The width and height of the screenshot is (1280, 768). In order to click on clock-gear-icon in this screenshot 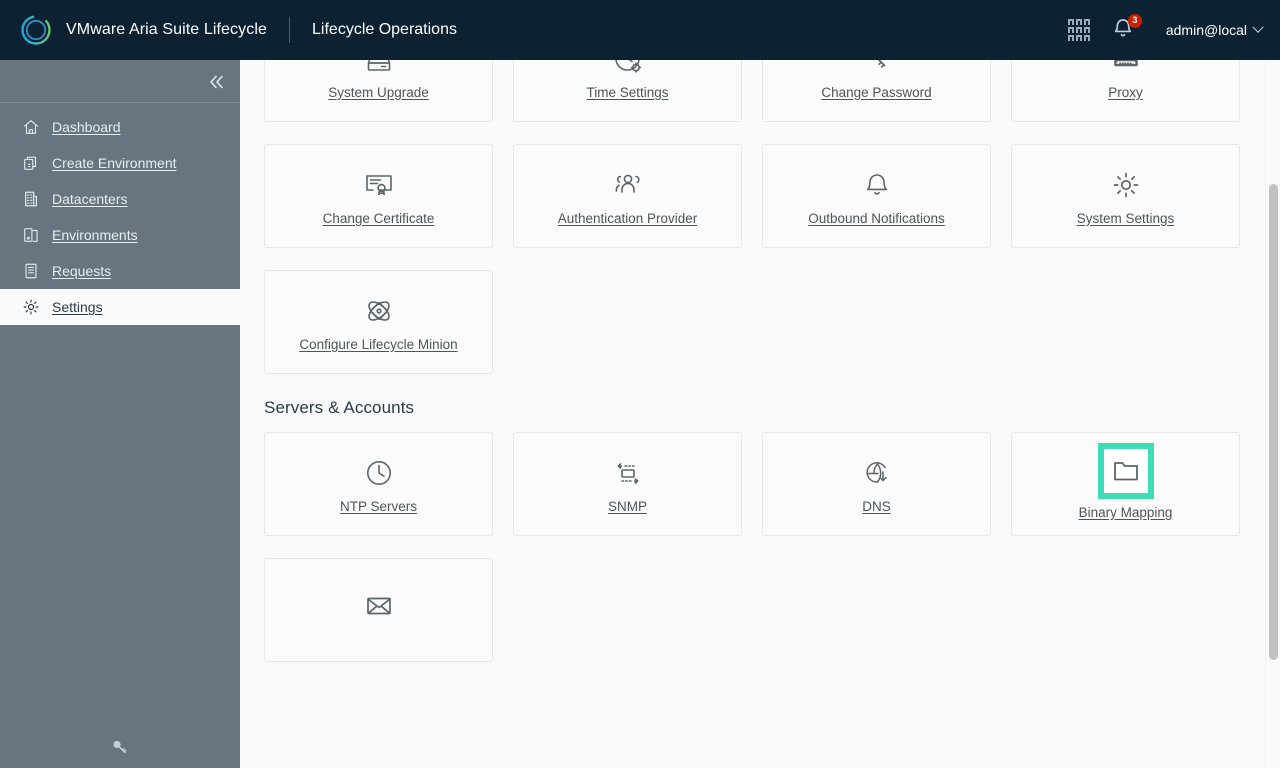, I will do `click(628, 68)`.